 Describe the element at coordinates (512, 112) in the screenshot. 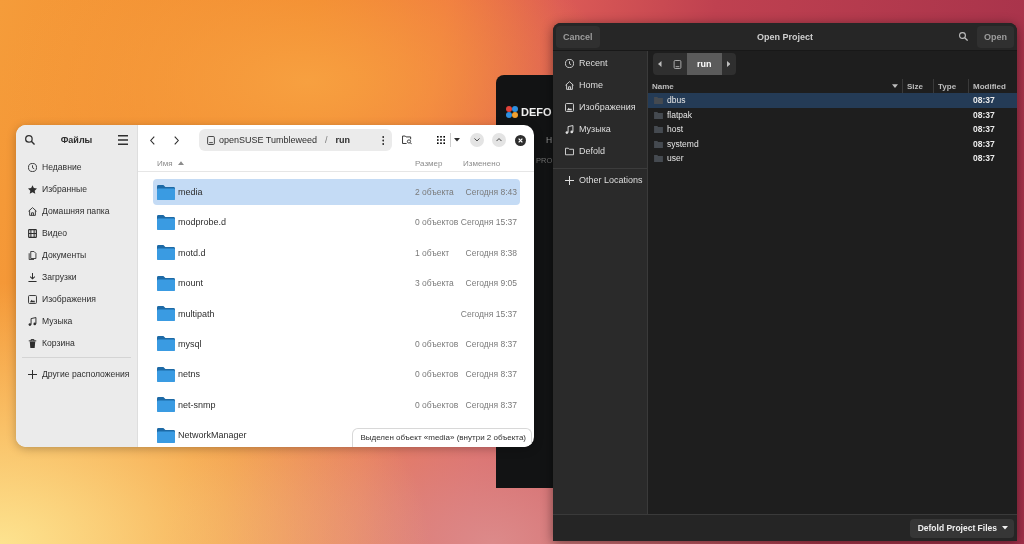

I see `logo-icon` at that location.